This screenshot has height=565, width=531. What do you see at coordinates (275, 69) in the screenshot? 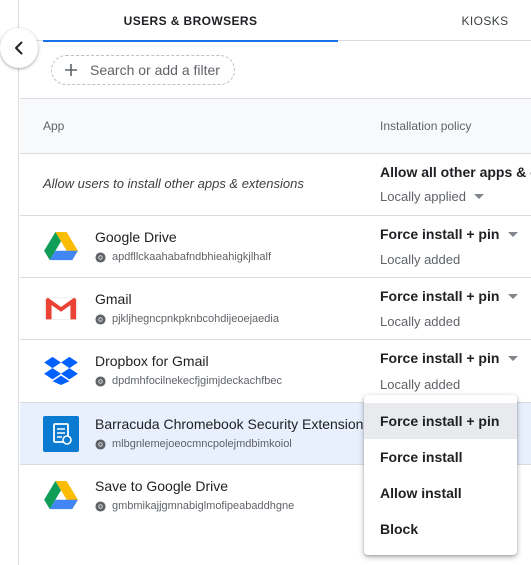
I see `filter-bar: Search or add a filter` at bounding box center [275, 69].